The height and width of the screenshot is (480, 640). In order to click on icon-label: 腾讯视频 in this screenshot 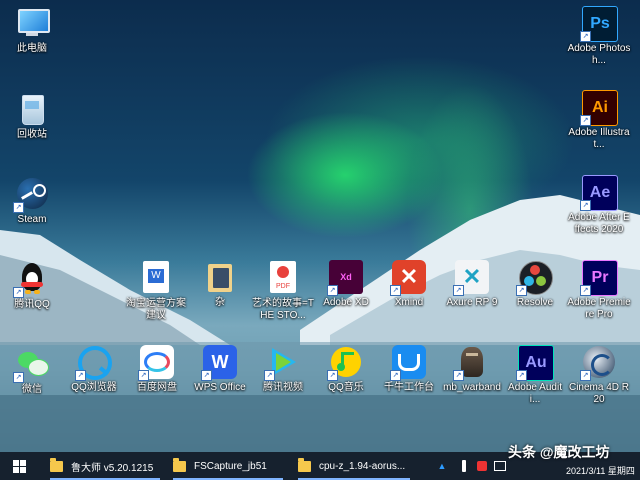, I will do `click(283, 387)`.